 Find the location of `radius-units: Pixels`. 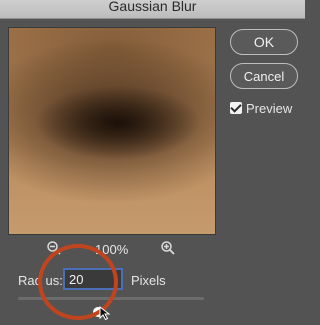

radius-units: Pixels is located at coordinates (148, 280).